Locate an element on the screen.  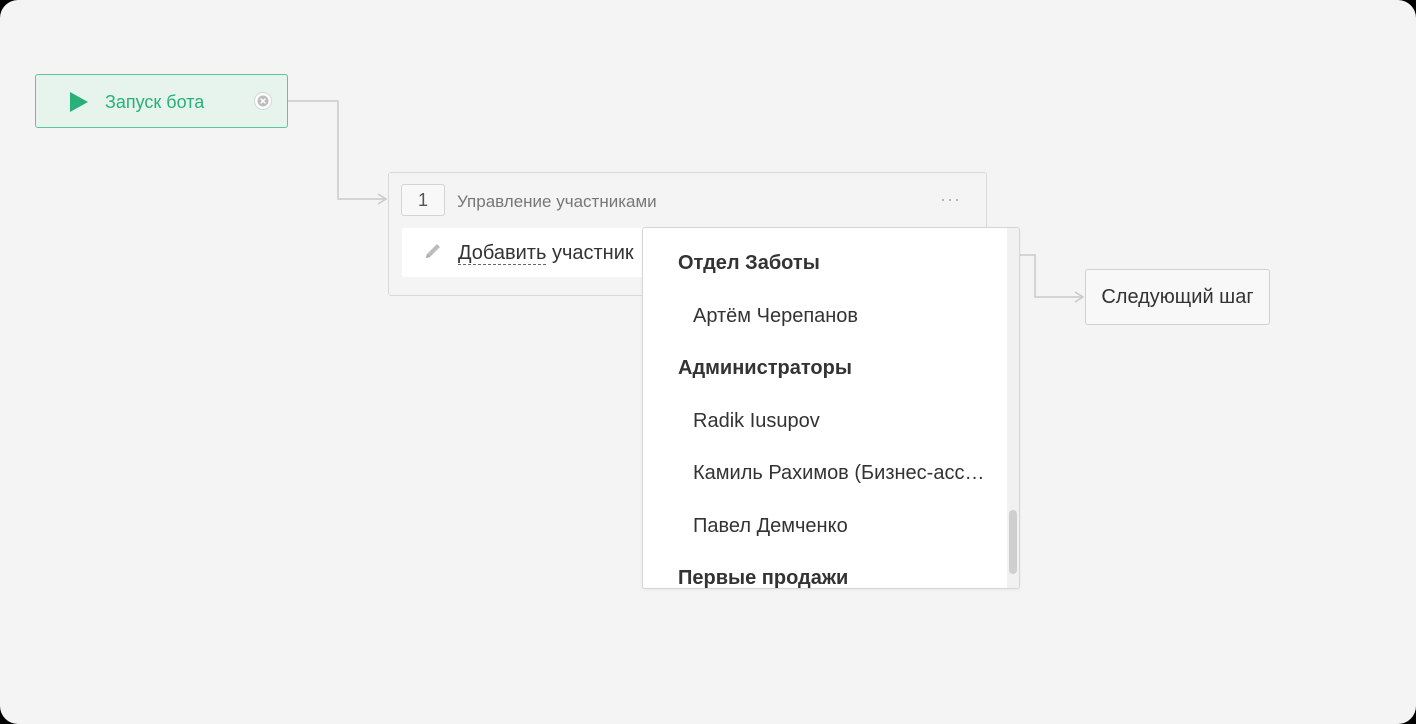
step-title: Управление участниками is located at coordinates (557, 201).